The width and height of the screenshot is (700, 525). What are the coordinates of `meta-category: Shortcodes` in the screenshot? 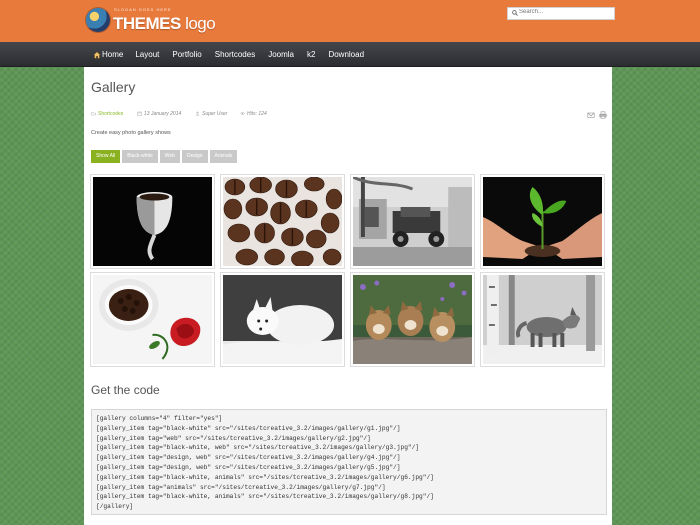 It's located at (107, 114).